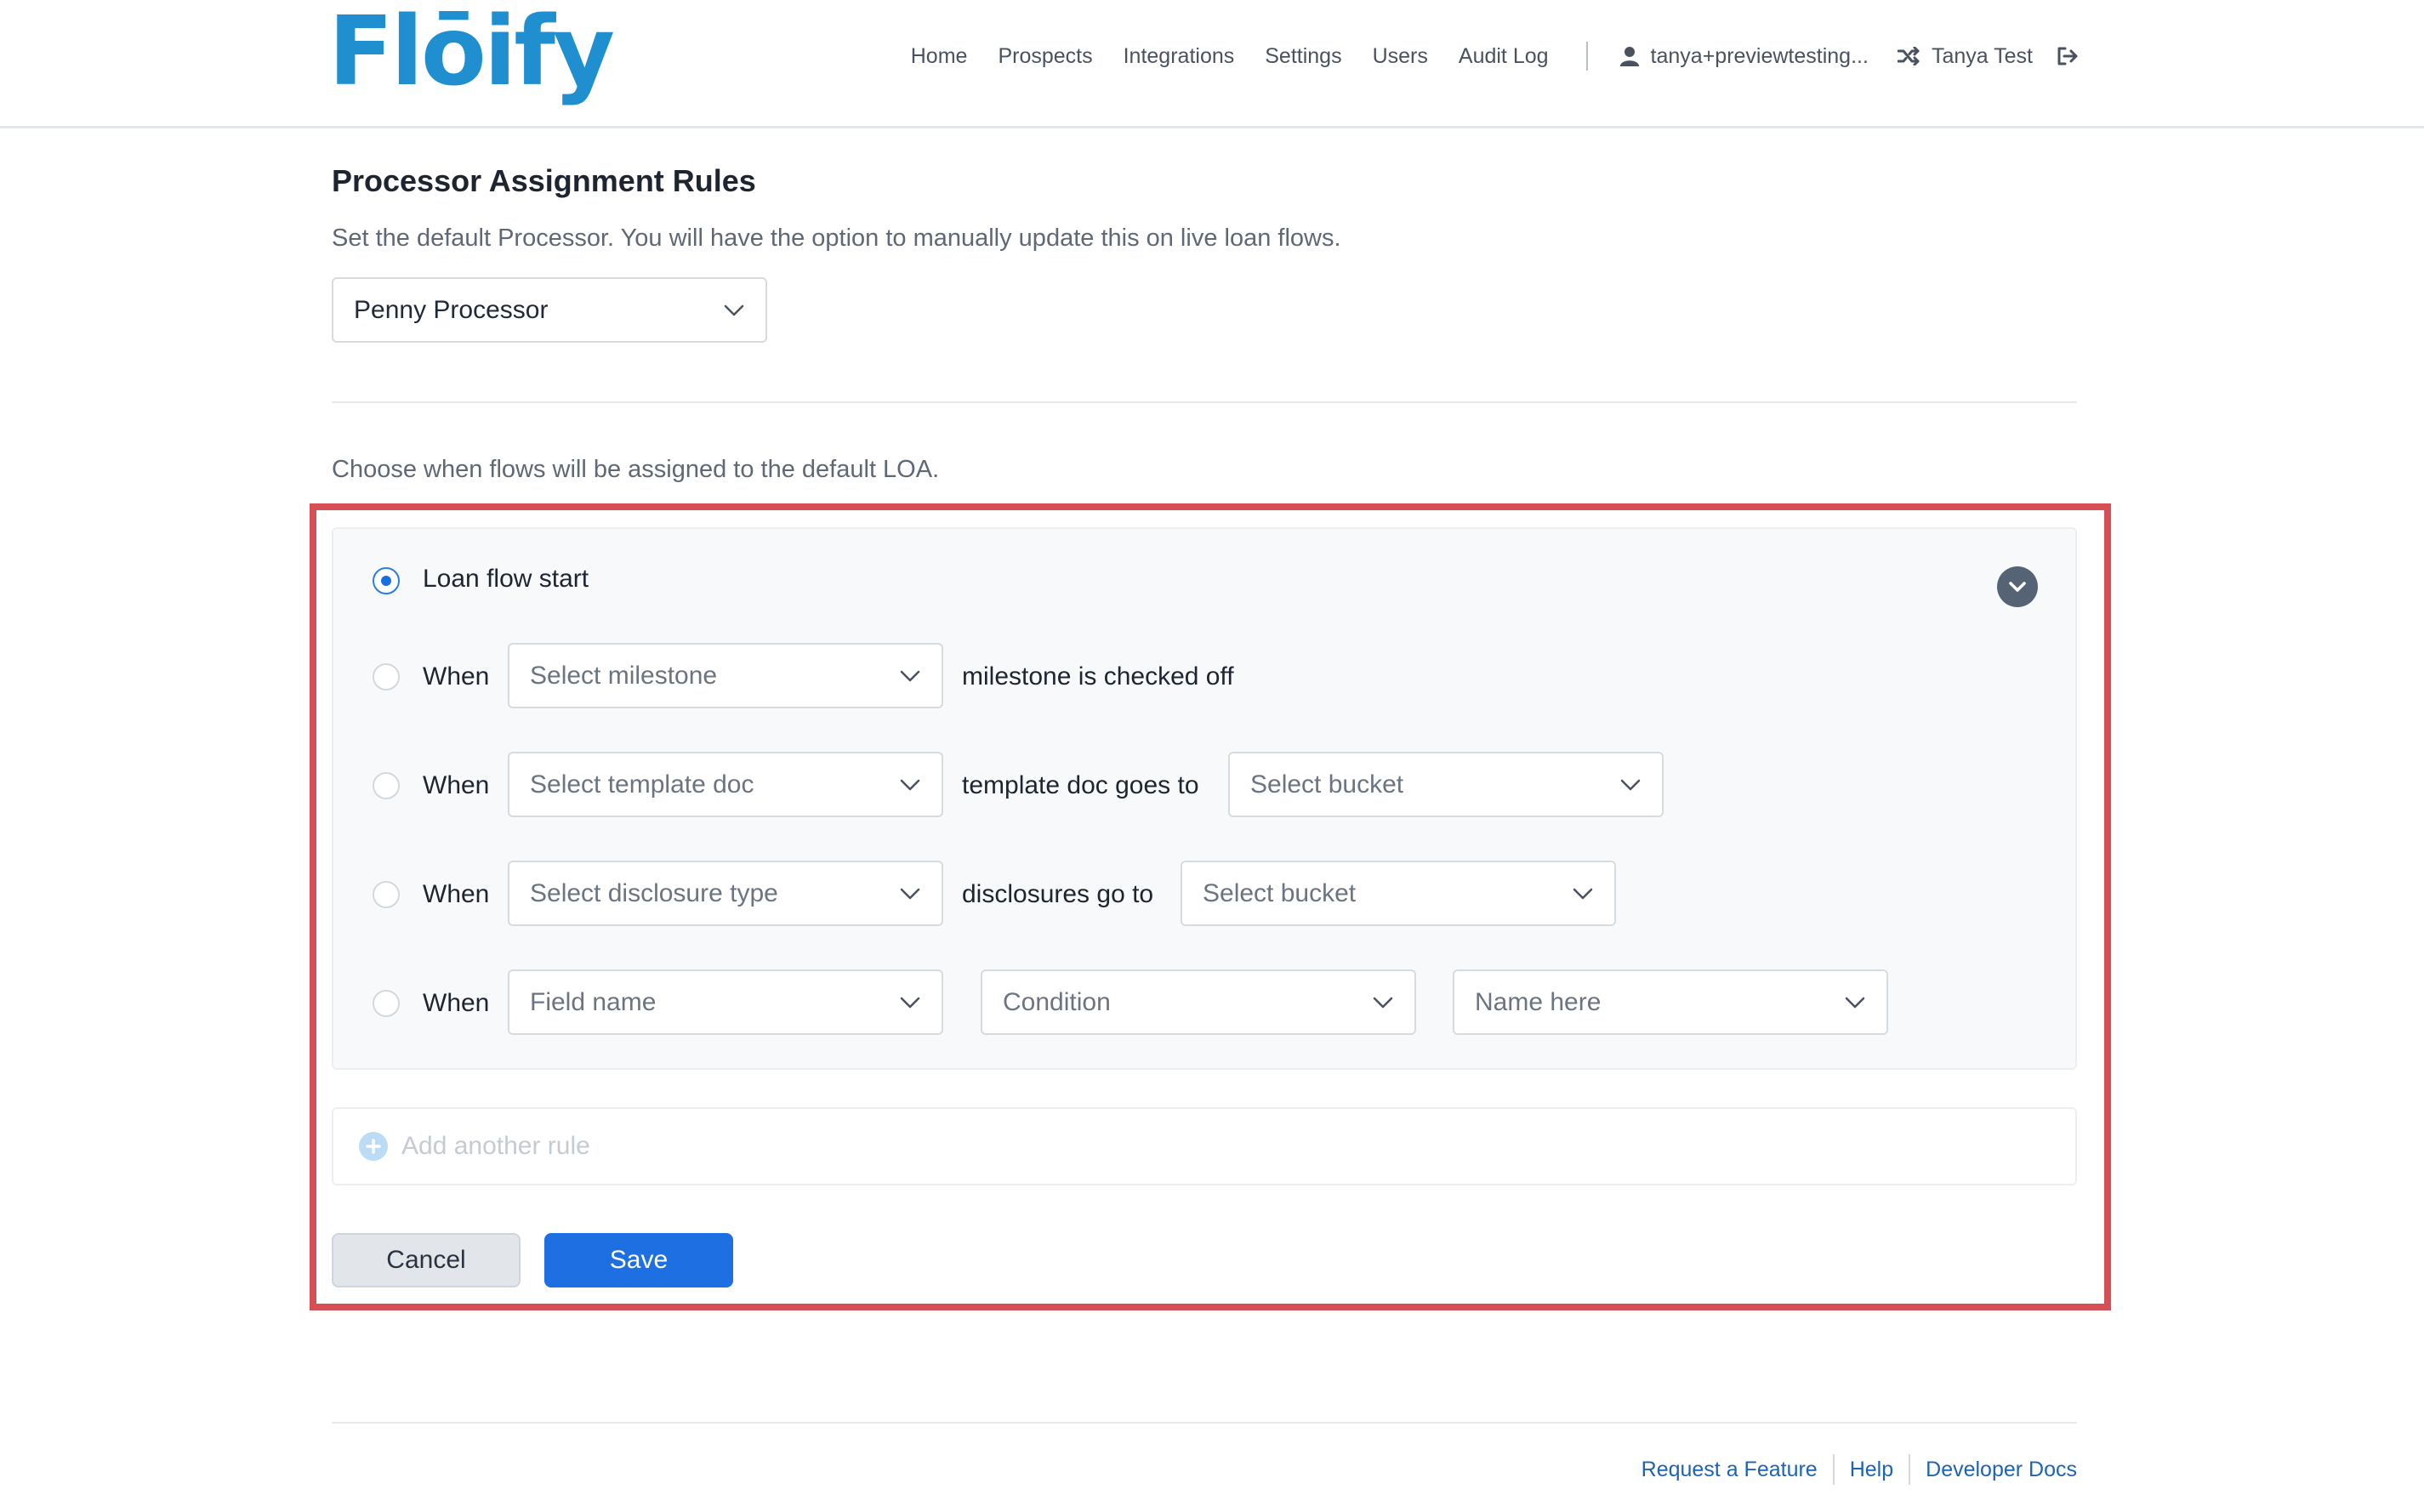 This screenshot has height=1512, width=2424. I want to click on section-divider, so click(1204, 402).